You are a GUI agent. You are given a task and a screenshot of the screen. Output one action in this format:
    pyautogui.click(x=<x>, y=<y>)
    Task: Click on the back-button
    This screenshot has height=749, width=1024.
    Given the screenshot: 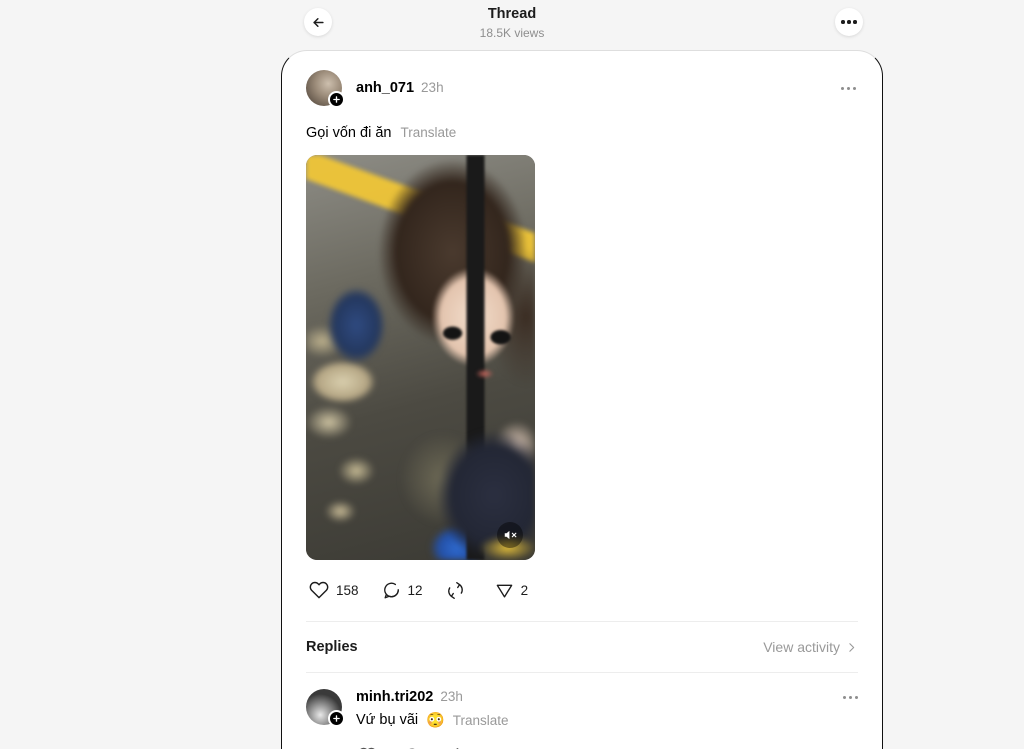 What is the action you would take?
    pyautogui.click(x=318, y=22)
    